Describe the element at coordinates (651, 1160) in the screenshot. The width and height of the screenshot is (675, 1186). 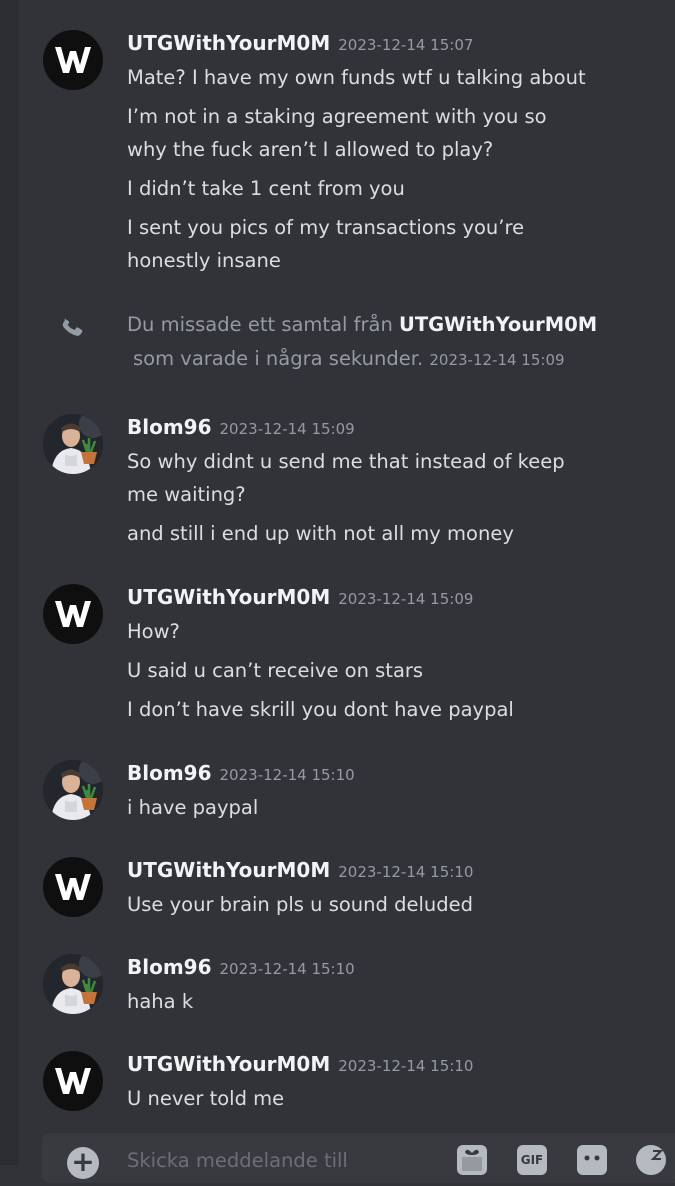
I see `emoji-icon` at that location.